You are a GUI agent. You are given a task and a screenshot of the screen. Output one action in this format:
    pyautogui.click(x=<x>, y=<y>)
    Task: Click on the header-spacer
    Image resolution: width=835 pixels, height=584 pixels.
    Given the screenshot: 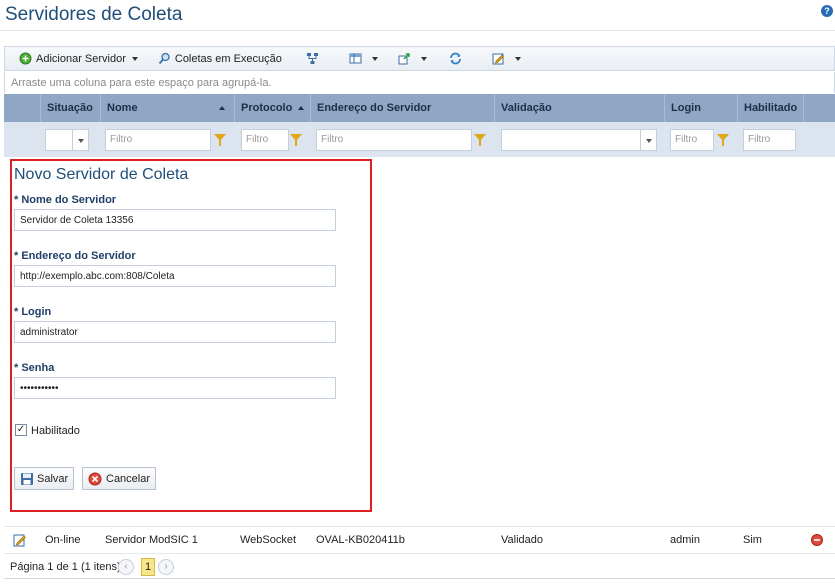 What is the action you would take?
    pyautogui.click(x=22, y=108)
    